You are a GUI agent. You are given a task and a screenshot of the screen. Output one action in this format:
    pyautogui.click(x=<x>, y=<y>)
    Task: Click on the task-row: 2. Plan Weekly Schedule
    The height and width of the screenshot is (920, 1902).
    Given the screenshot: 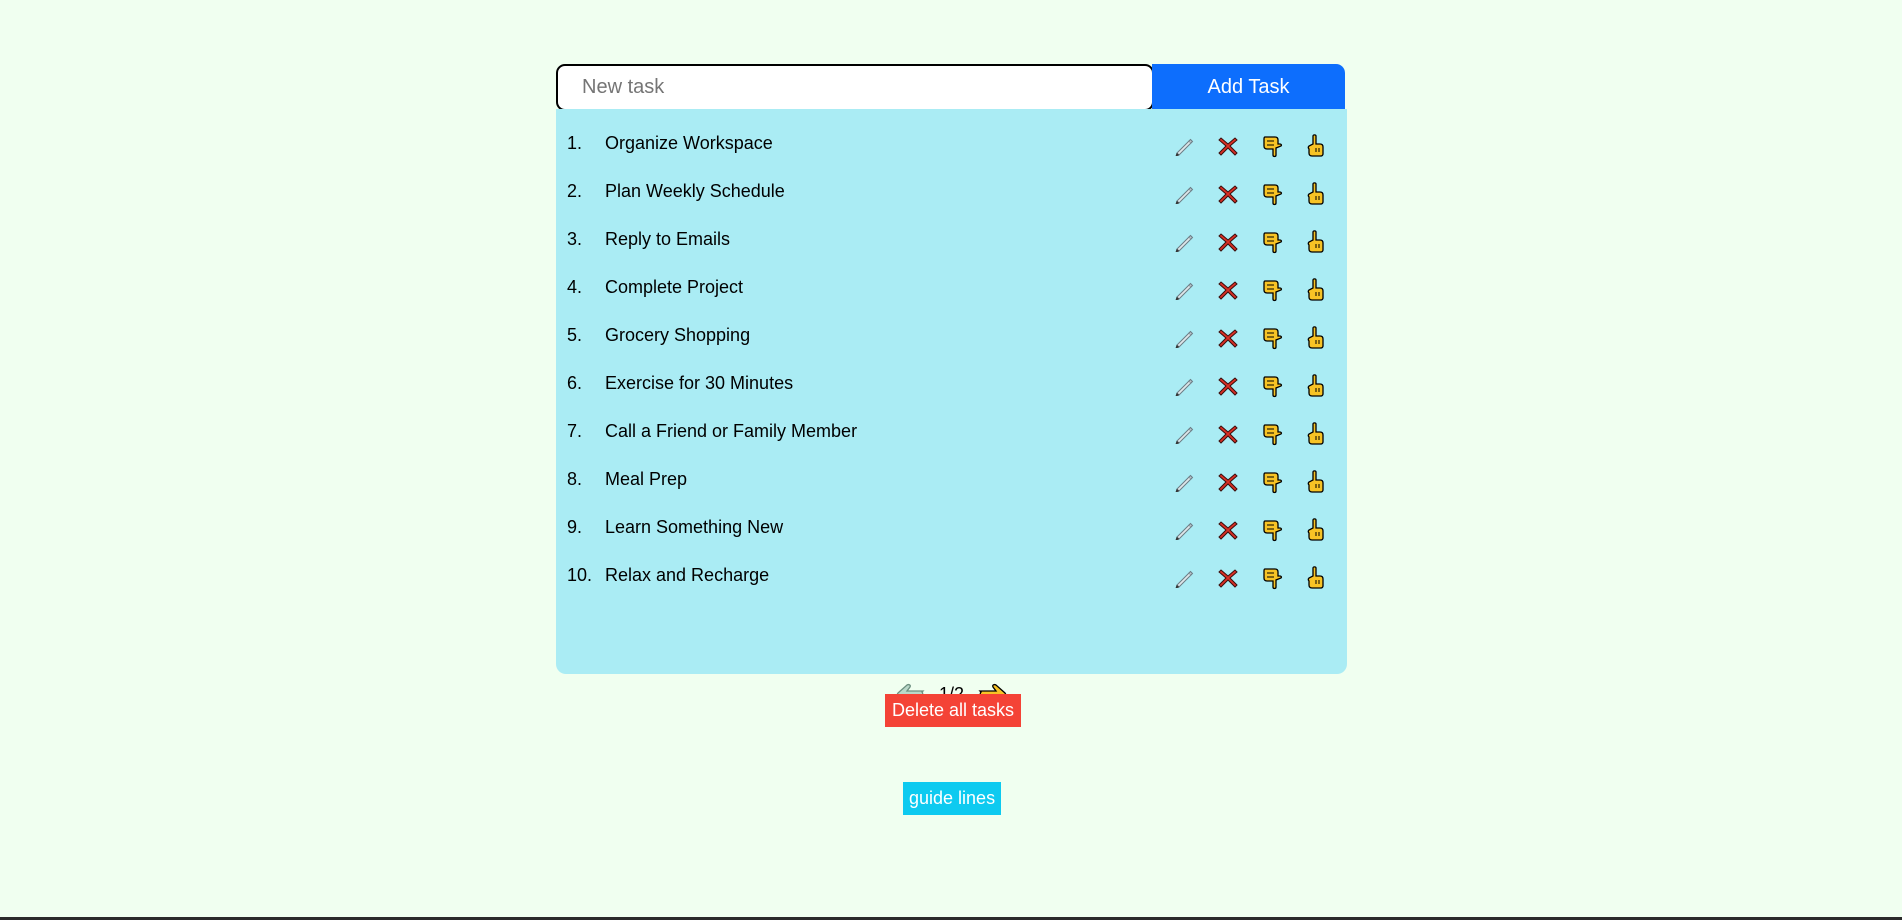 What is the action you would take?
    pyautogui.click(x=951, y=195)
    